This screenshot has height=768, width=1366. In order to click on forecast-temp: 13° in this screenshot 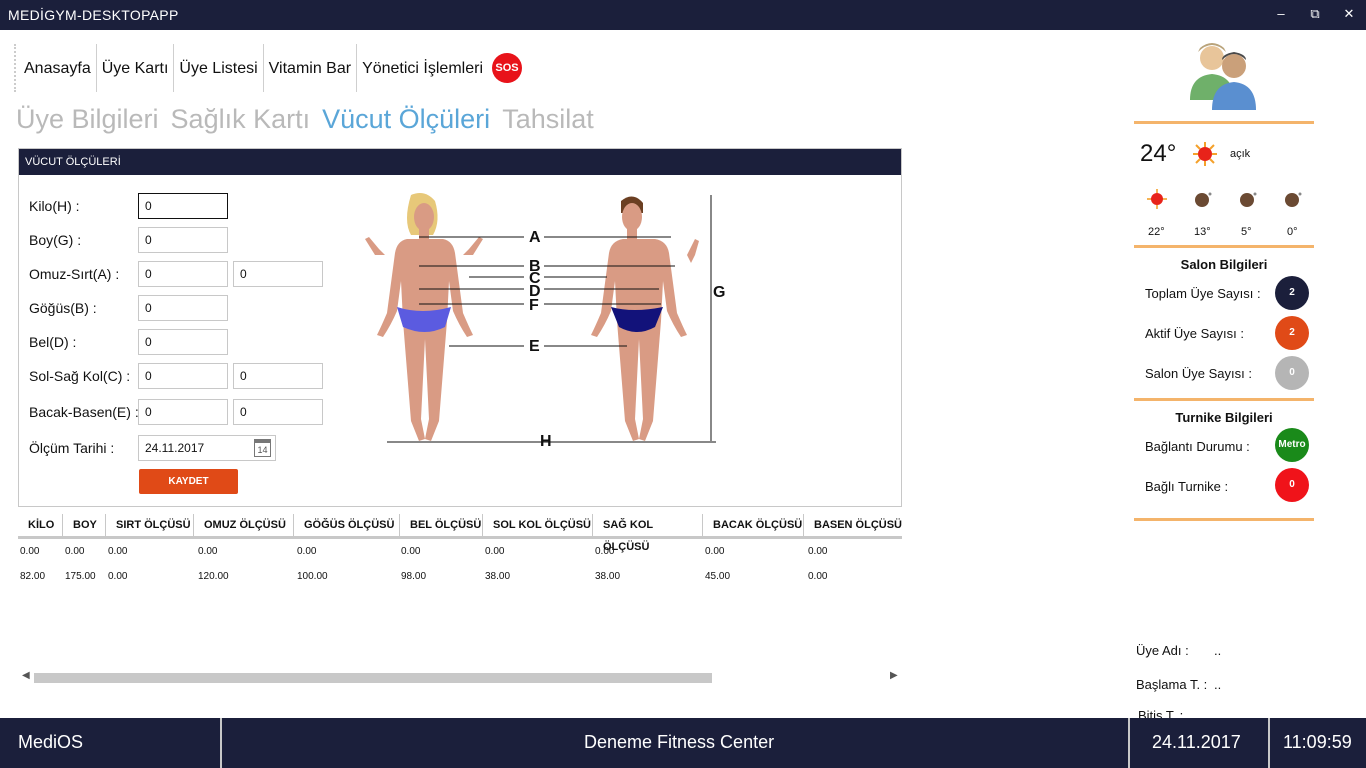, I will do `click(1202, 232)`.